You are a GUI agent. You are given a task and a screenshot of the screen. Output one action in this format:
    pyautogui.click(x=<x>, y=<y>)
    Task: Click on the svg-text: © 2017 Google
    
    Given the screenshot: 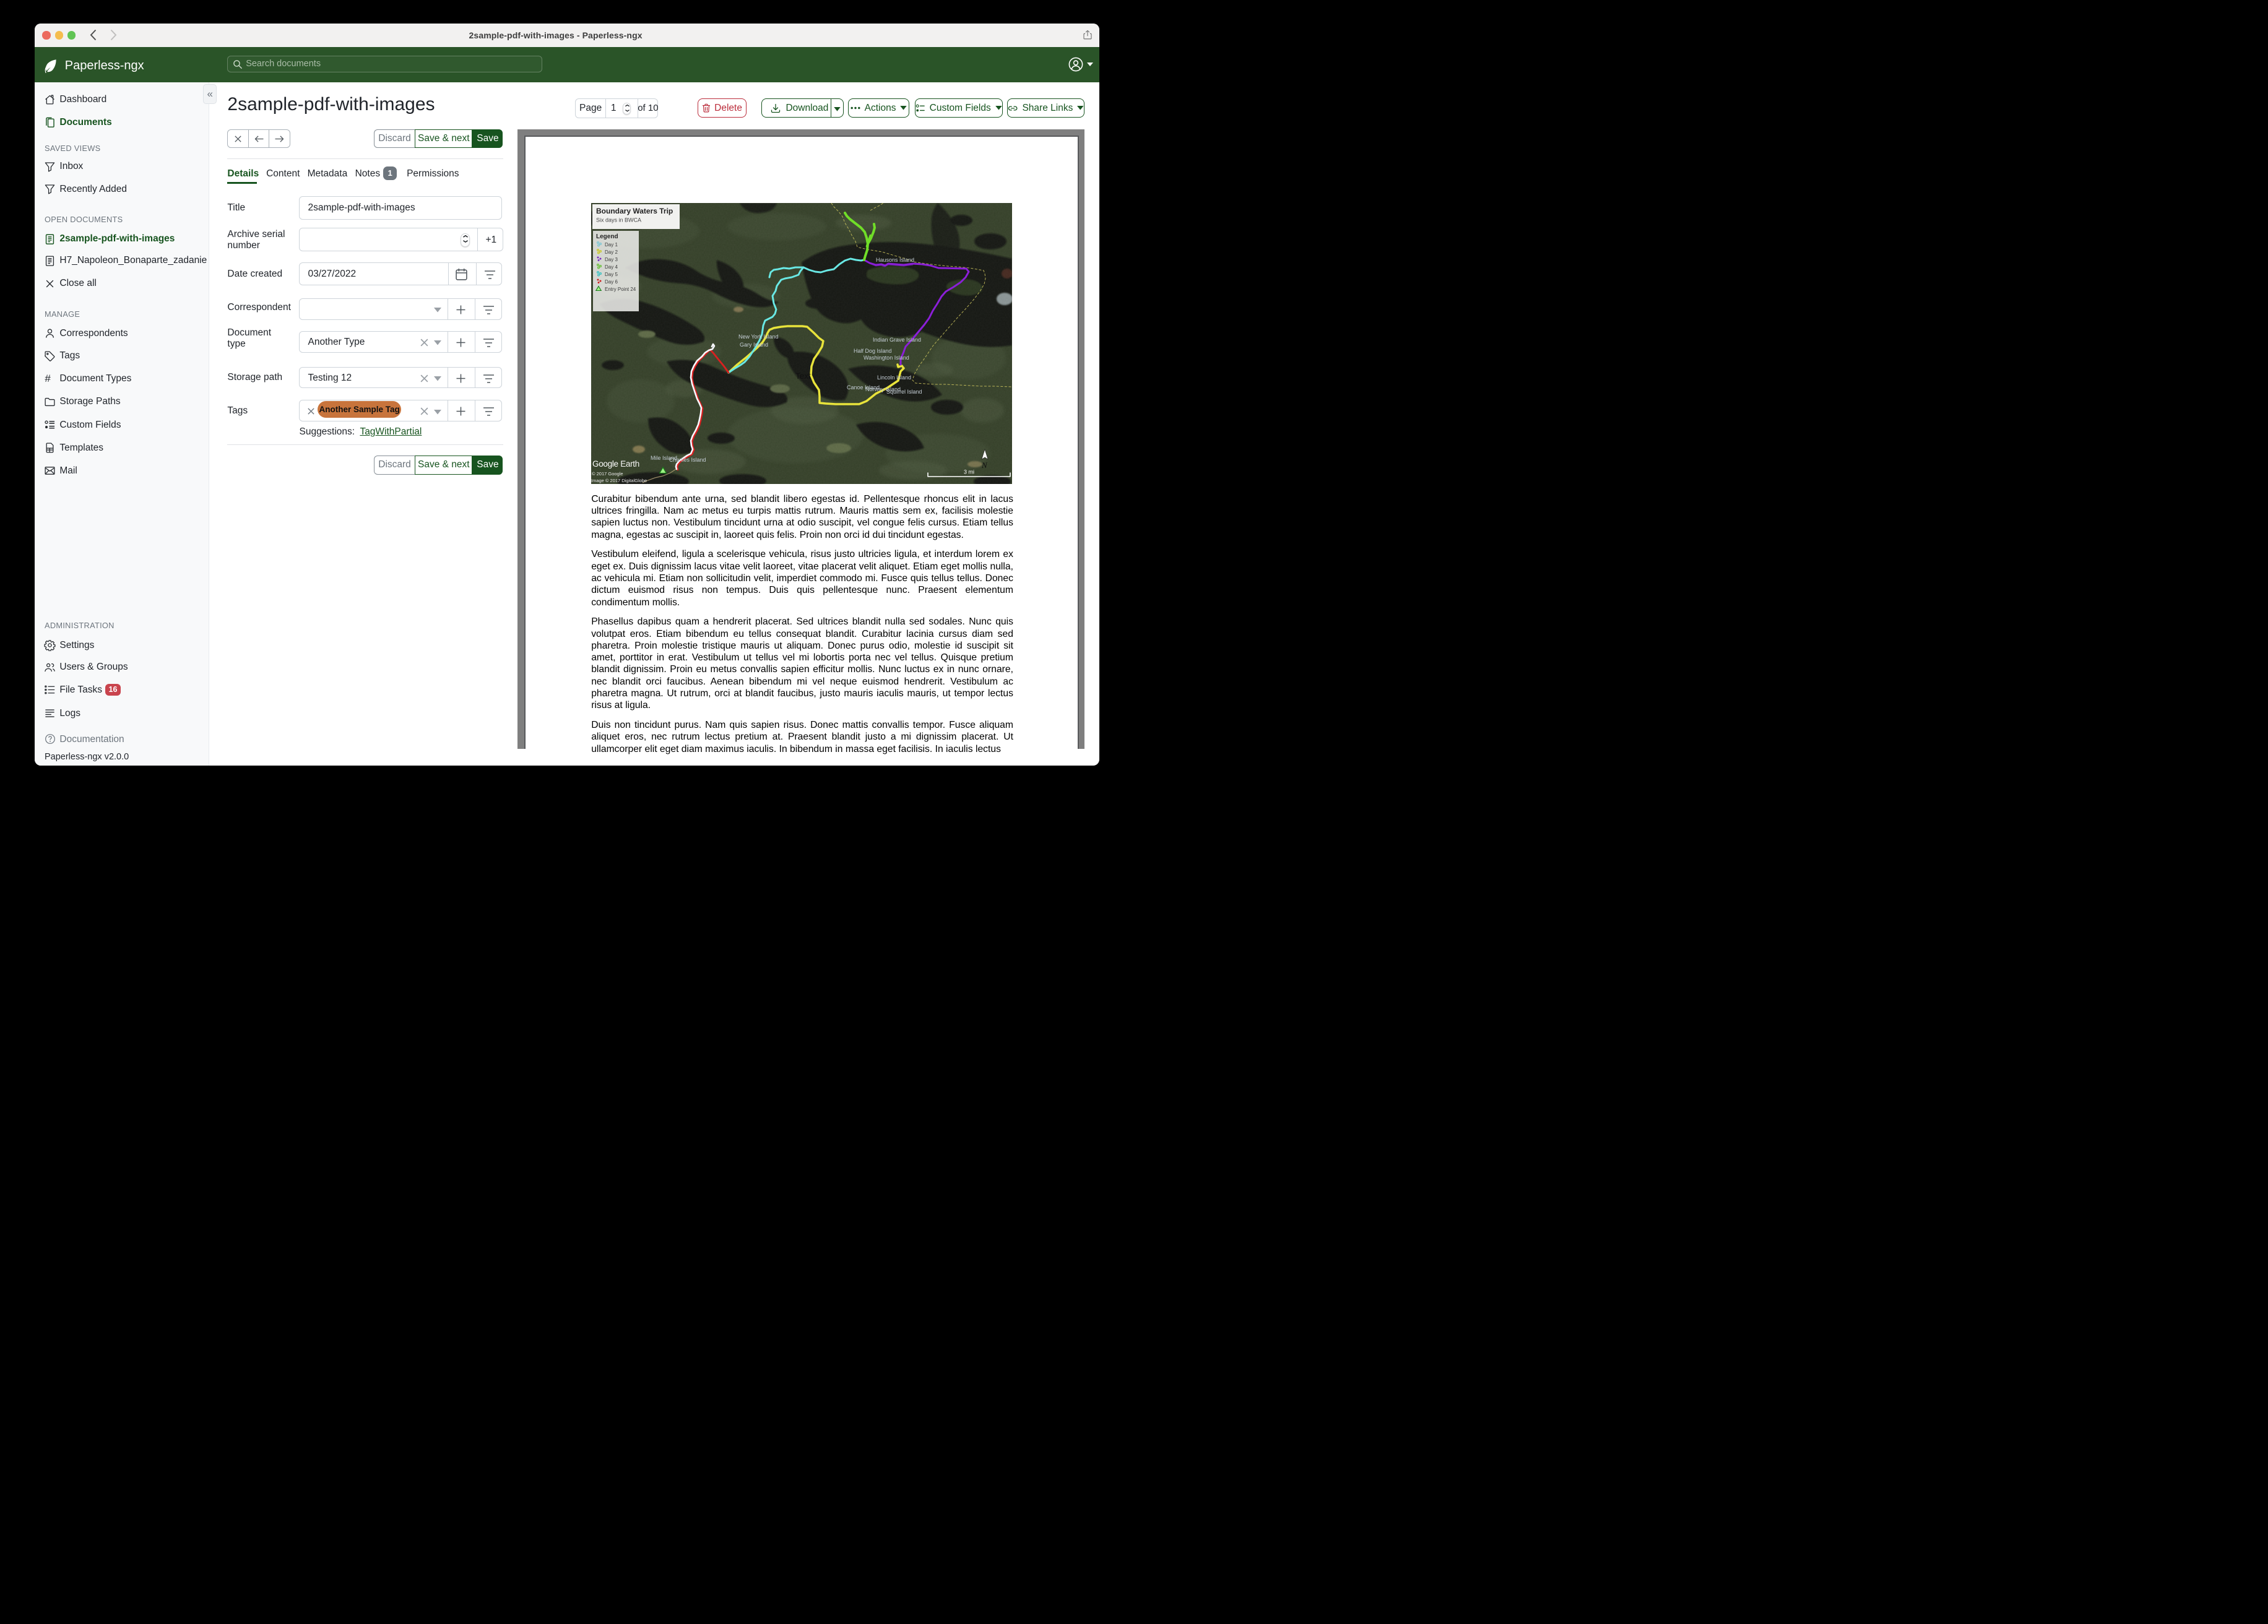 What is the action you would take?
    pyautogui.click(x=607, y=474)
    